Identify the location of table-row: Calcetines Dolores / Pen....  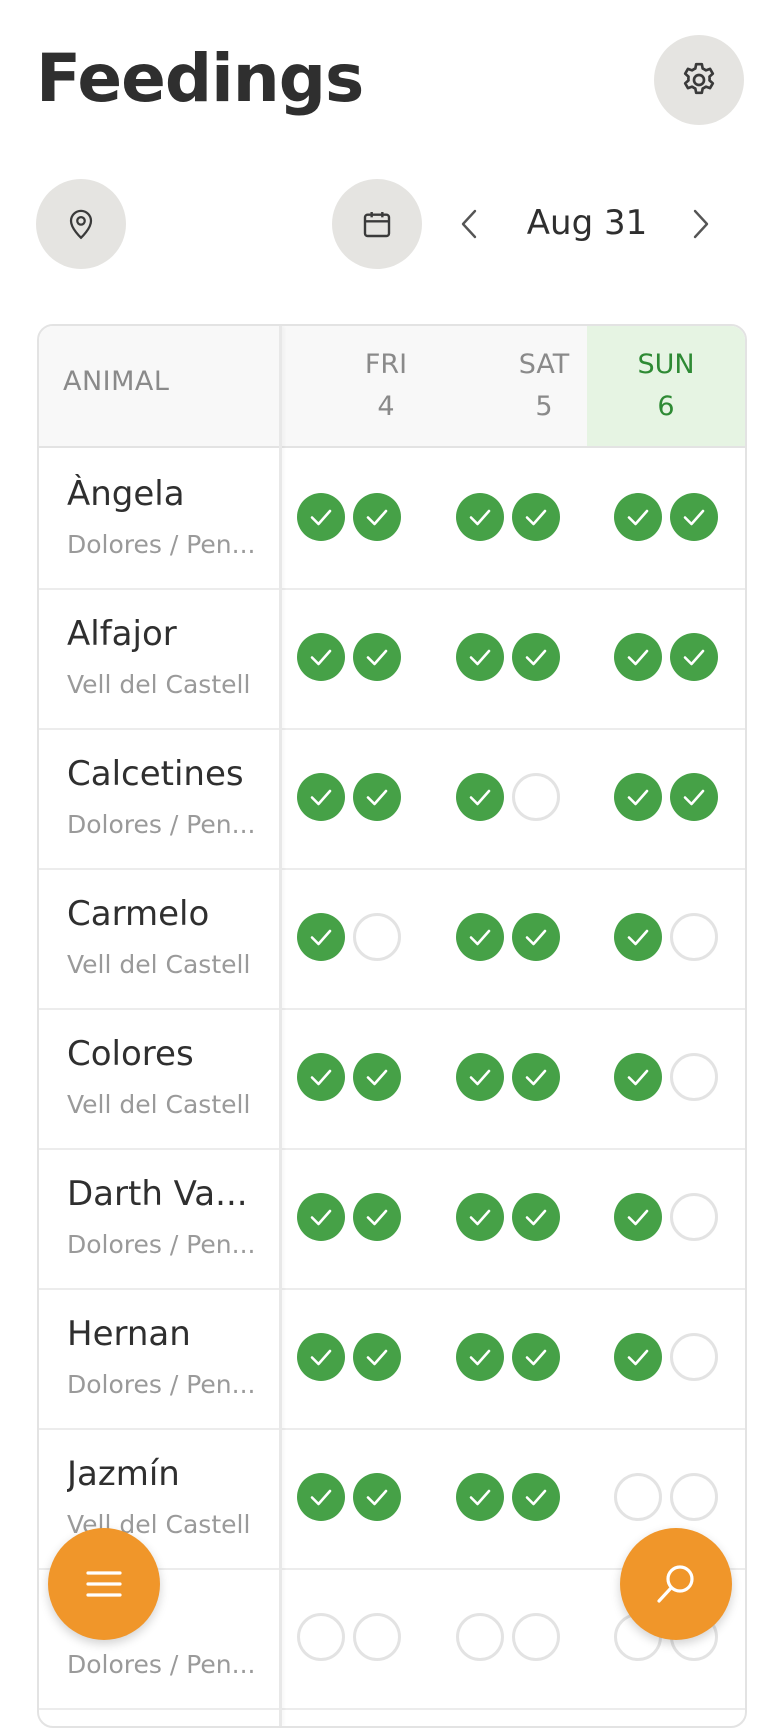
(392, 799).